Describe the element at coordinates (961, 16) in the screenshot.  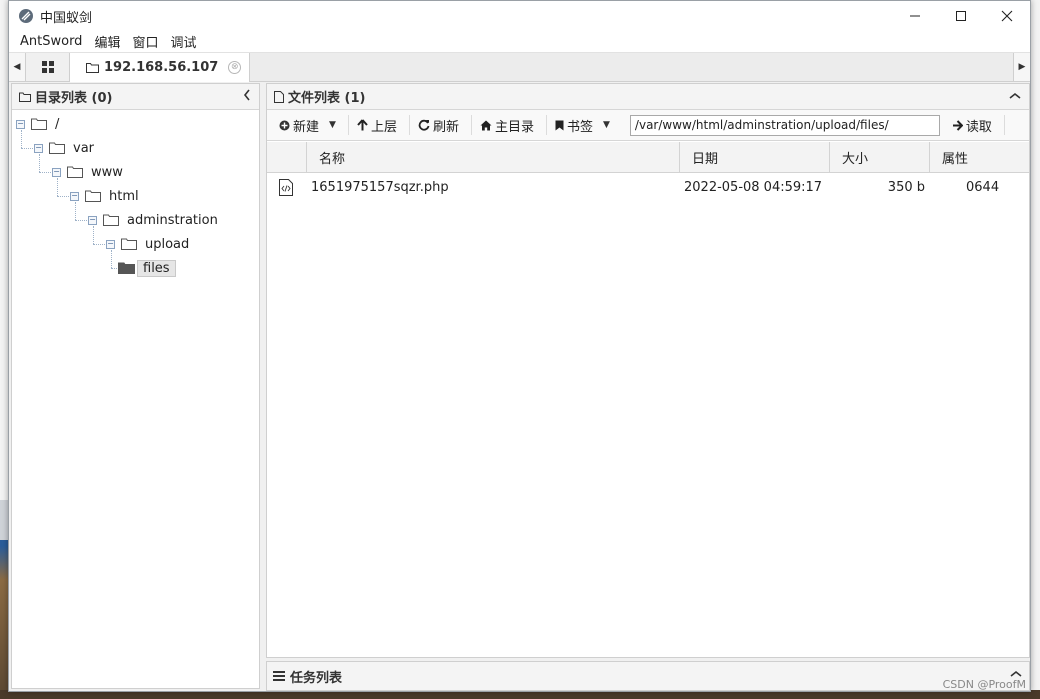
I see `maximize-button` at that location.